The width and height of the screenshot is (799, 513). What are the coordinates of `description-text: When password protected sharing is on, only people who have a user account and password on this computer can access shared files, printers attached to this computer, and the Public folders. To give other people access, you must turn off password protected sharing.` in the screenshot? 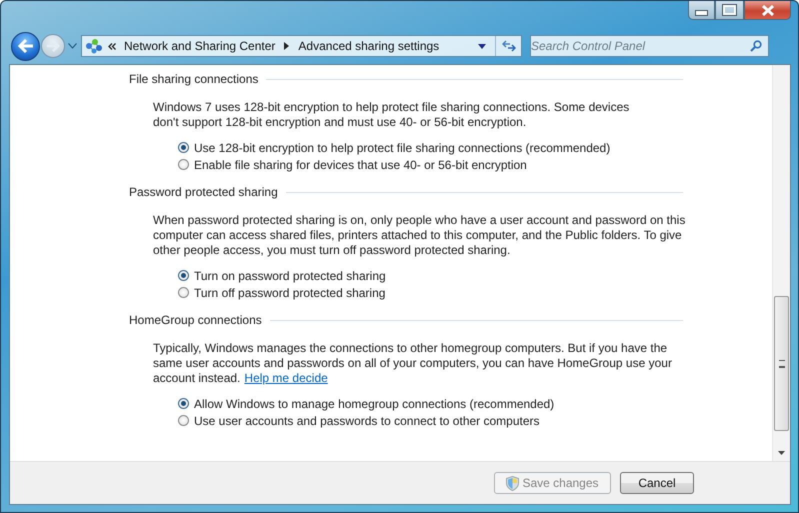 It's located at (419, 235).